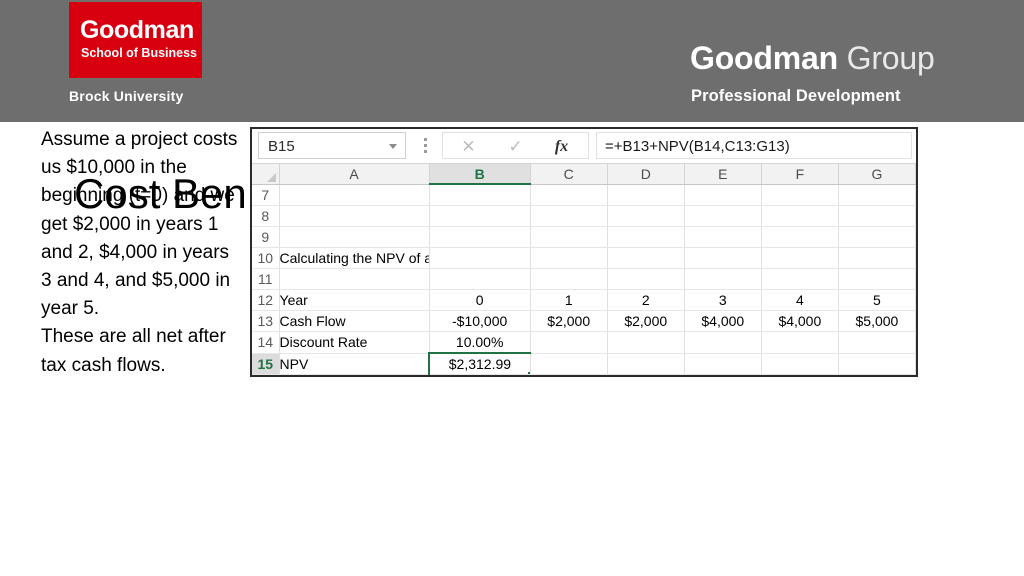 This screenshot has width=1024, height=576. Describe the element at coordinates (569, 174) in the screenshot. I see `column-header-c: C` at that location.